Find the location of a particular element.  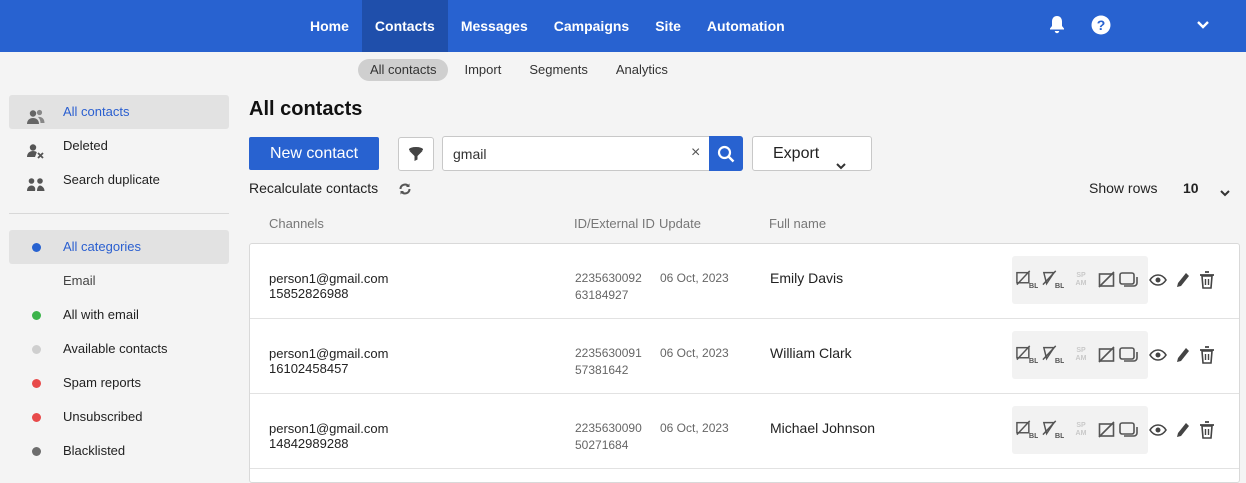

spam-badge-line1: SP is located at coordinates (1081, 350).